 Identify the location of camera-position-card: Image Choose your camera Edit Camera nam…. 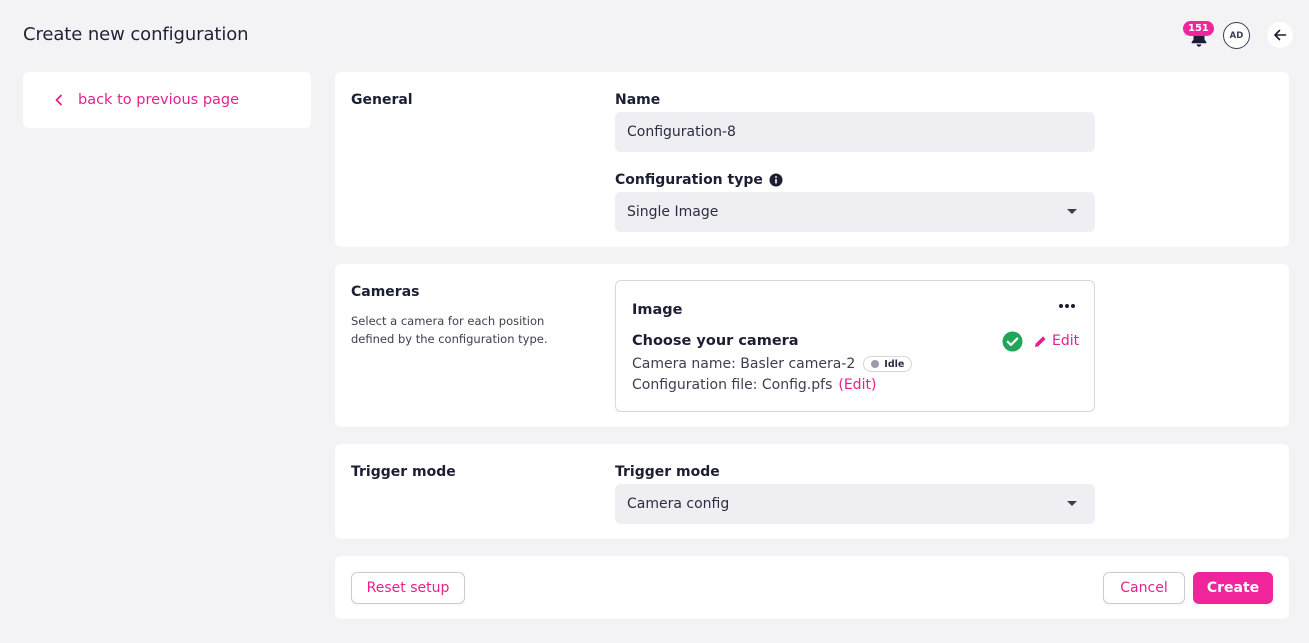
(855, 346).